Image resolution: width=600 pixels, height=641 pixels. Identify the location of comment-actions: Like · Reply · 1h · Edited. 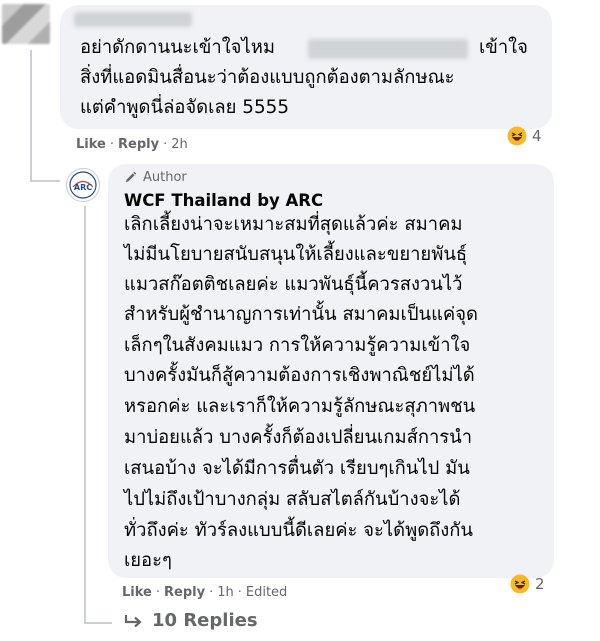
(204, 592).